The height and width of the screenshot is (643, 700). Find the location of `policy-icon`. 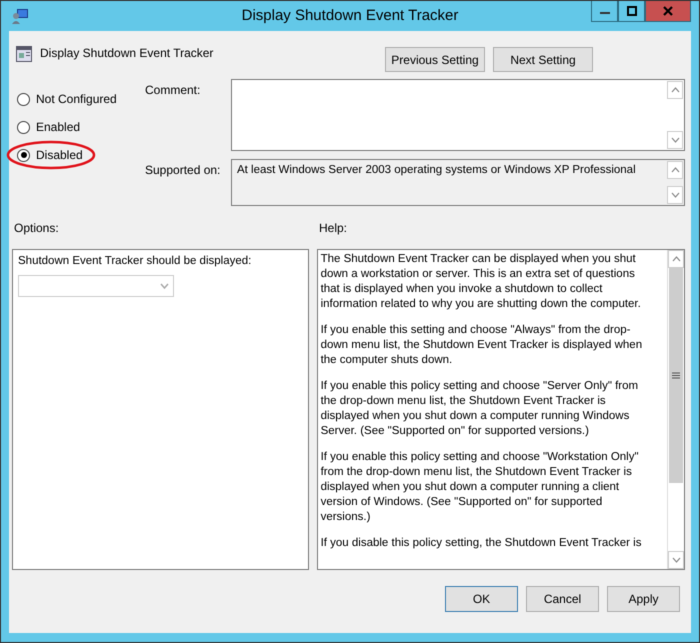

policy-icon is located at coordinates (24, 54).